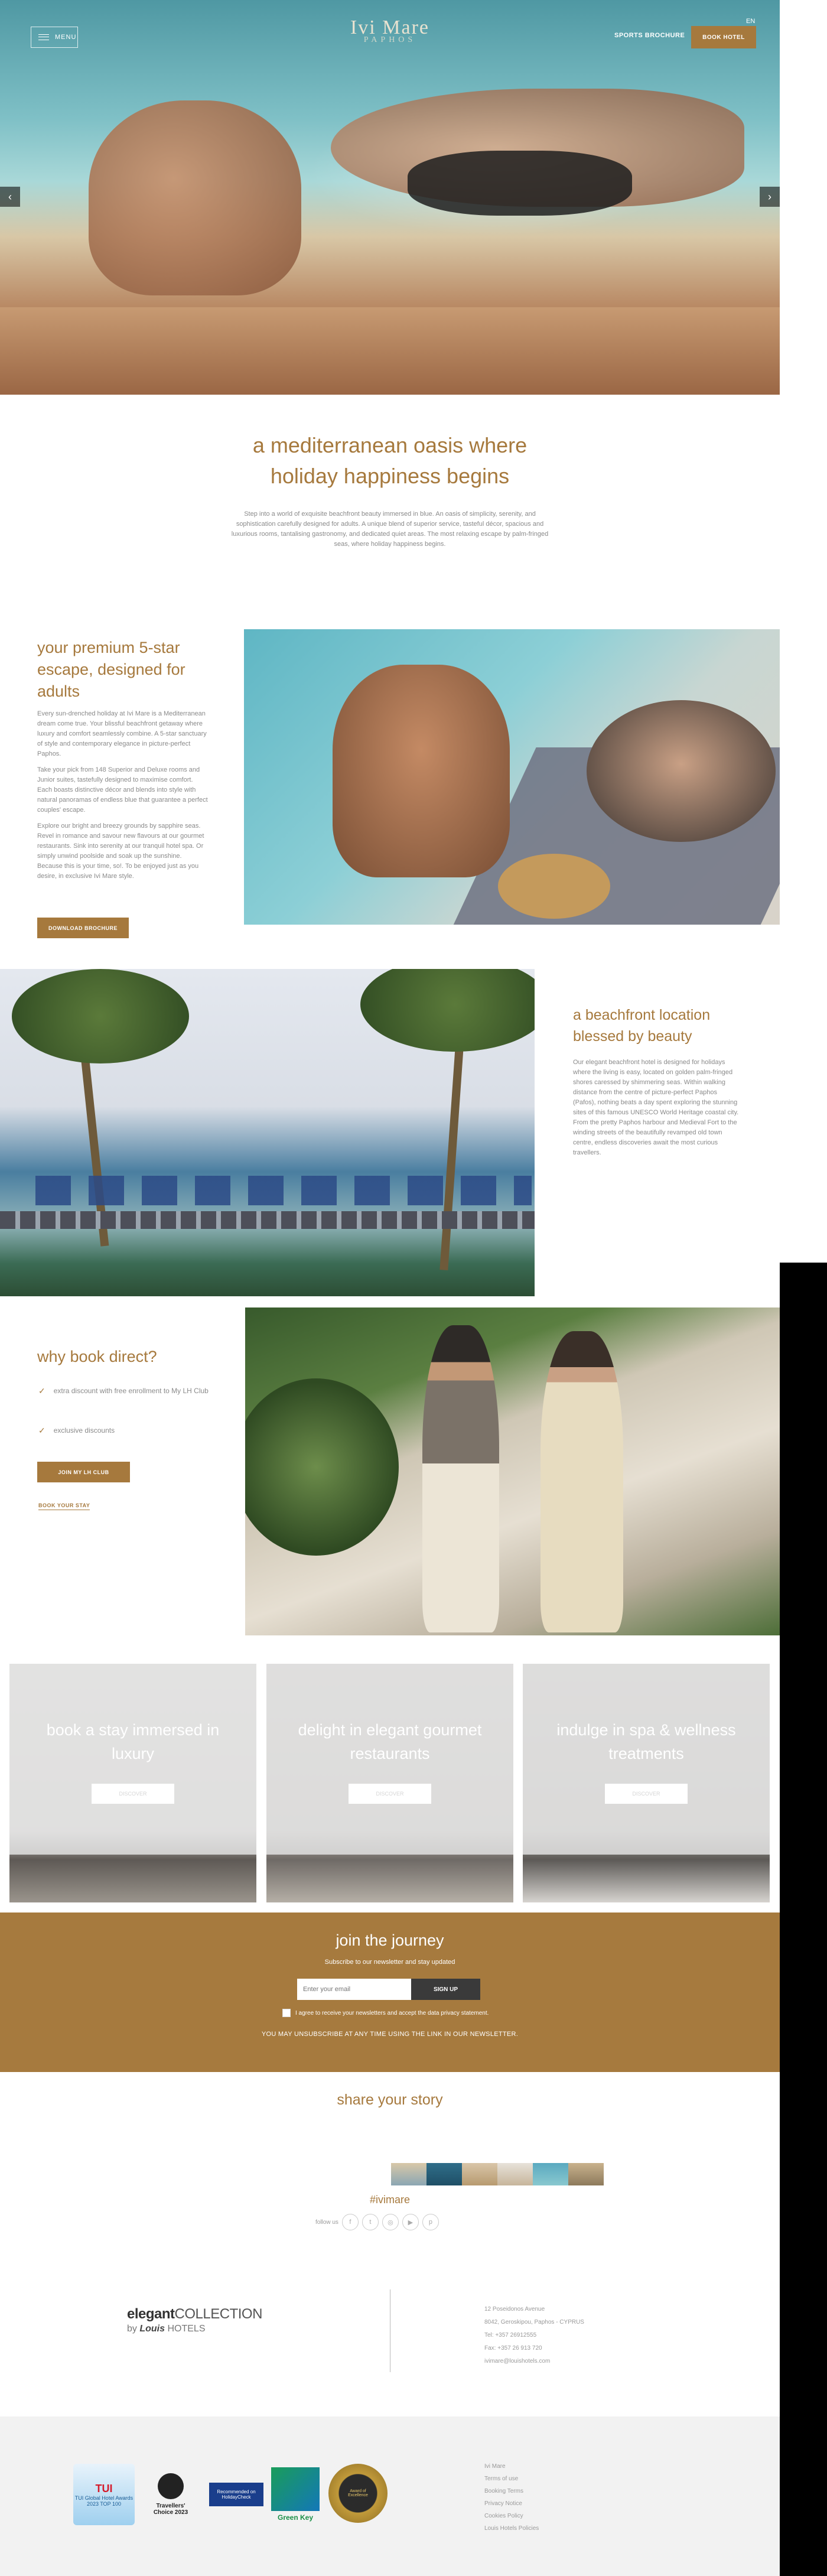 This screenshot has width=827, height=2576. I want to click on why-item-label: exclusive discounts, so click(84, 1430).